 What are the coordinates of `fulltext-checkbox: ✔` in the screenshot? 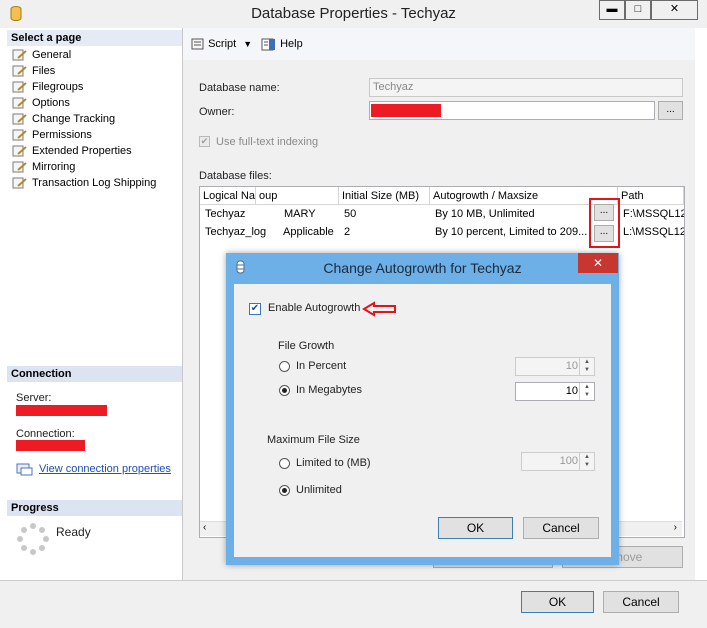 It's located at (204, 141).